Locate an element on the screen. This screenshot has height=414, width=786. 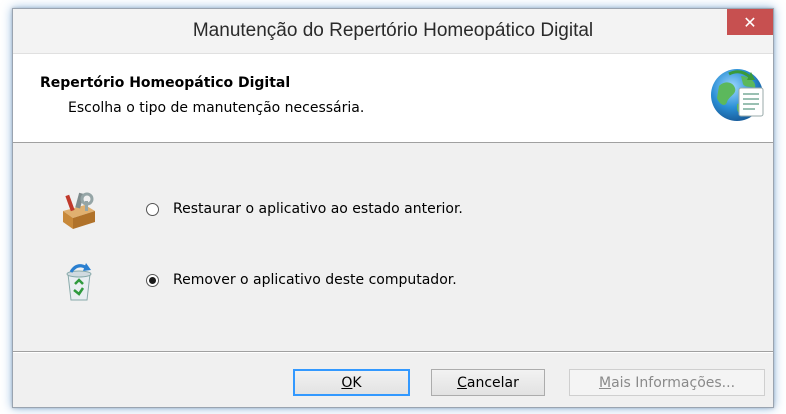
option-remove: Remover o aplicativo deste computador. is located at coordinates (393, 281).